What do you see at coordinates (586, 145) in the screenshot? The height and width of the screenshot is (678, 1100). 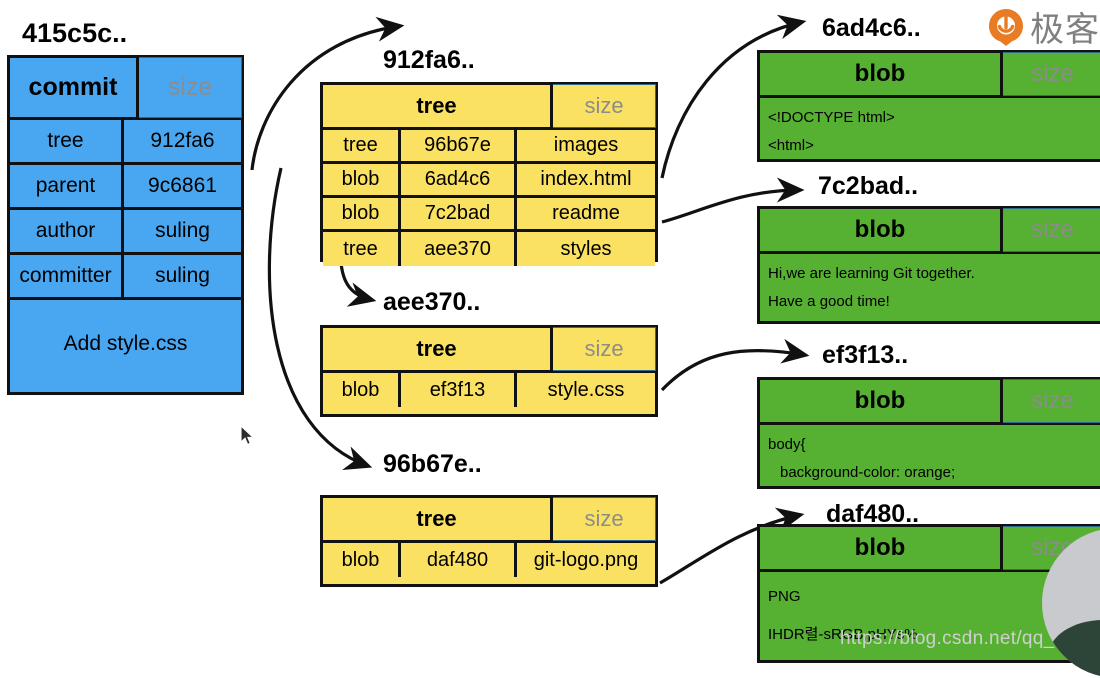 I see `tree-entry-name: images` at bounding box center [586, 145].